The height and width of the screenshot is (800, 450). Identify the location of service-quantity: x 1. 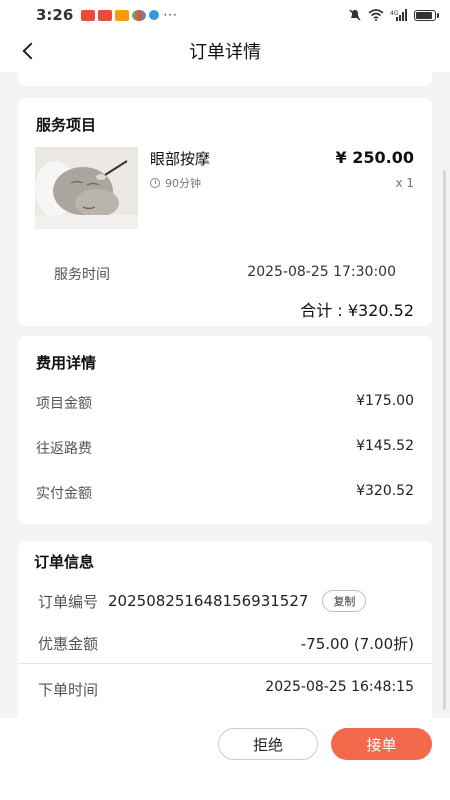
(404, 183).